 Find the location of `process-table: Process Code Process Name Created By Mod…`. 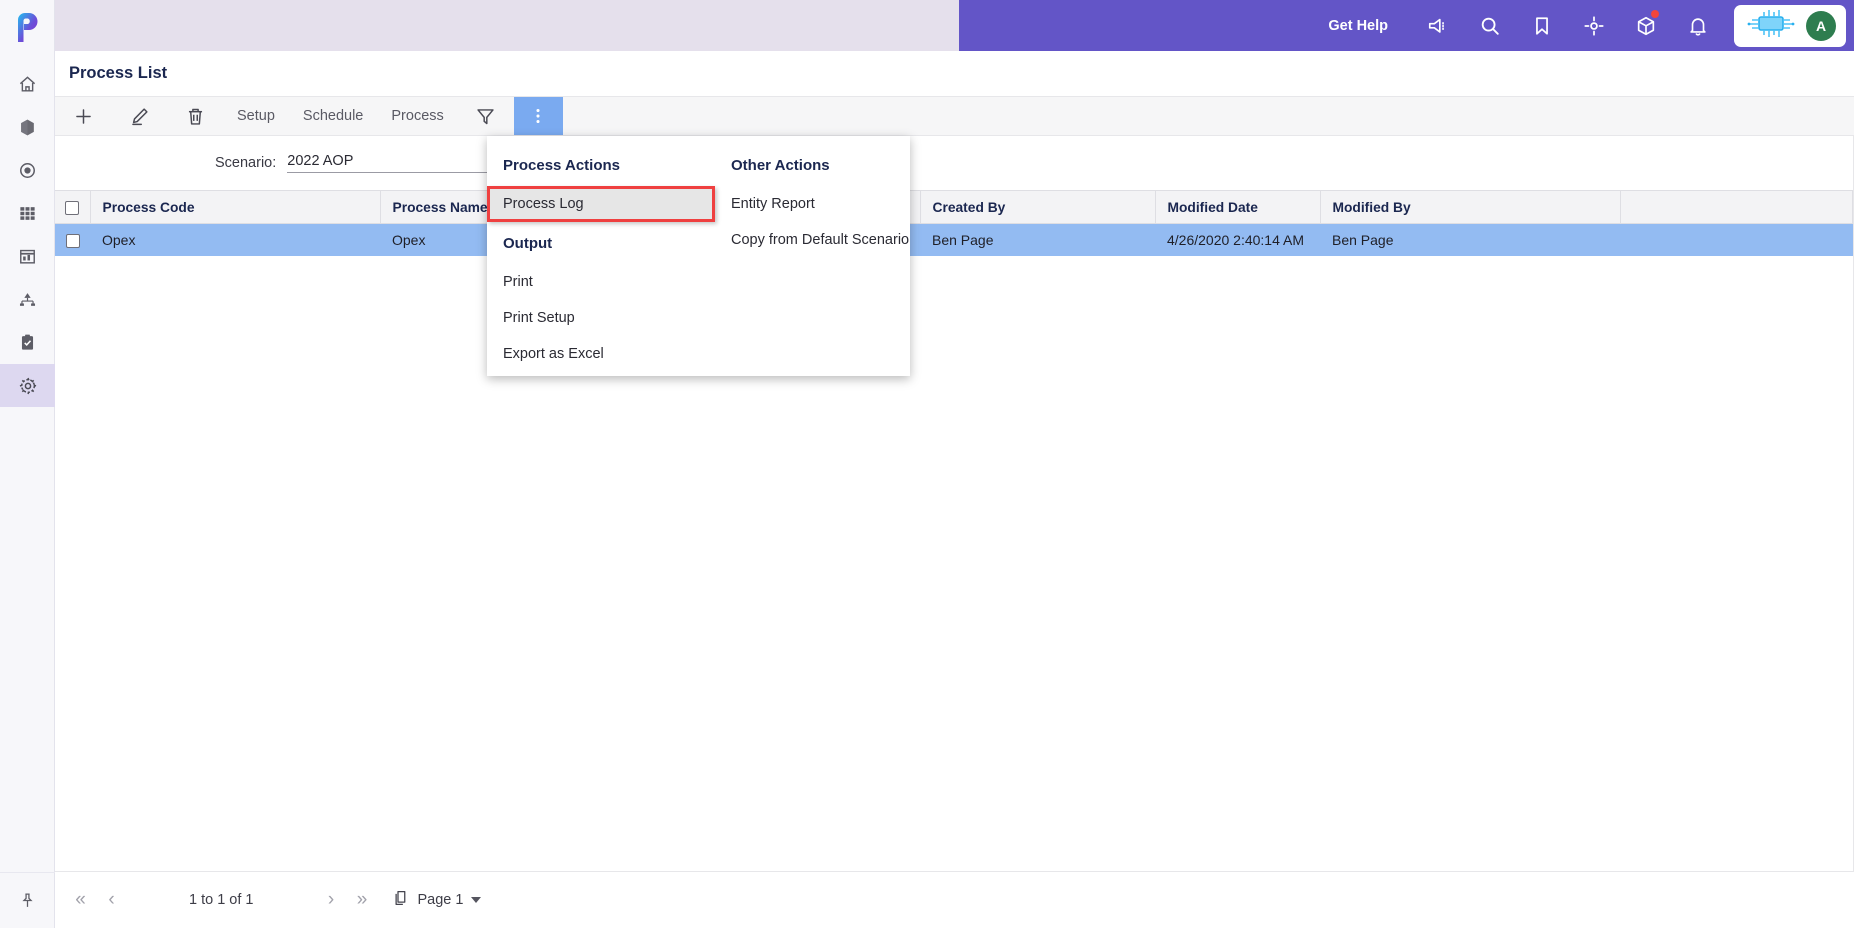

process-table: Process Code Process Name Created By Mod… is located at coordinates (954, 223).